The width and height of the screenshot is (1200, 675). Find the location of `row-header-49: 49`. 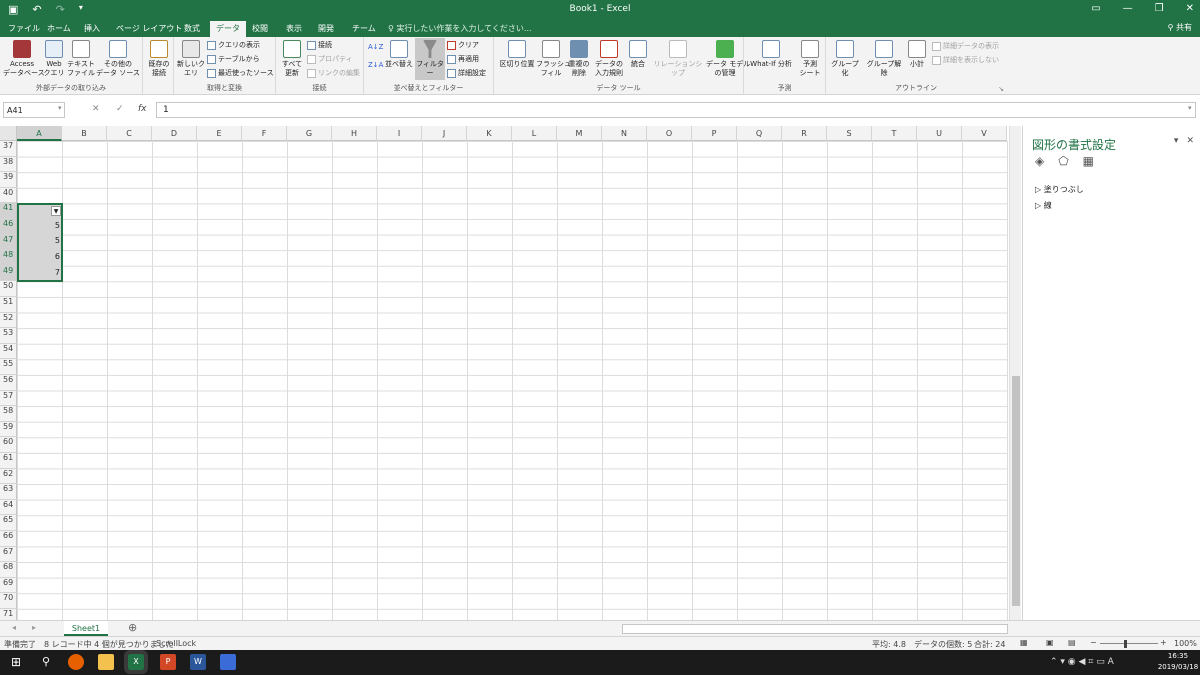

row-header-49: 49 is located at coordinates (8, 273).